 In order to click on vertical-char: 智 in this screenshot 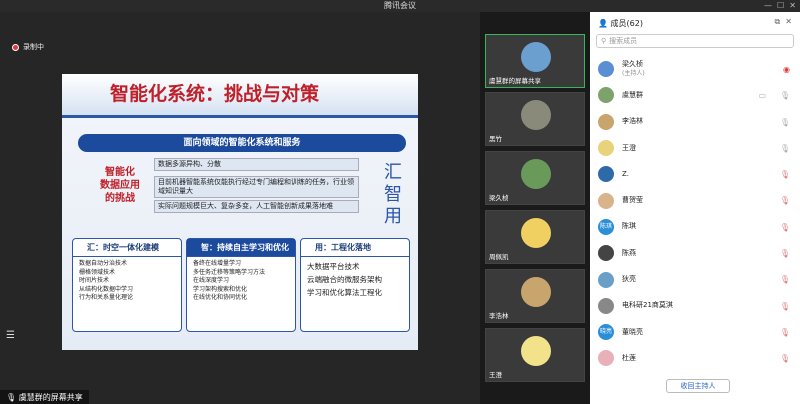, I will do `click(393, 194)`.